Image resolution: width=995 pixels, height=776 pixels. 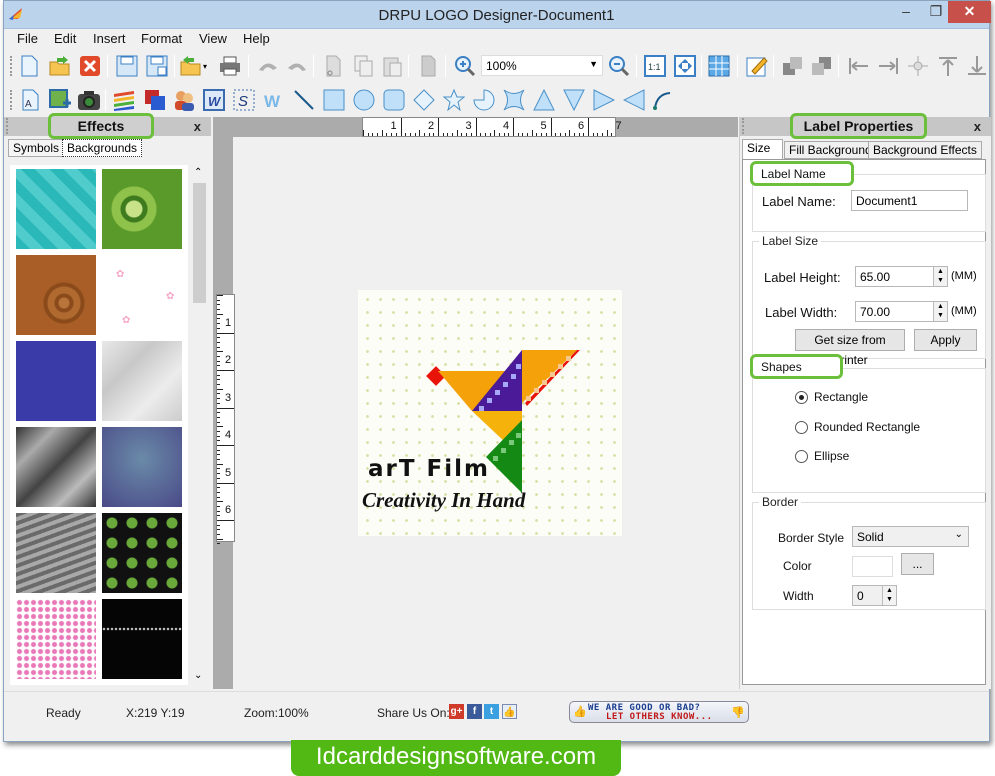 What do you see at coordinates (29, 66) in the screenshot?
I see `new-document-icon` at bounding box center [29, 66].